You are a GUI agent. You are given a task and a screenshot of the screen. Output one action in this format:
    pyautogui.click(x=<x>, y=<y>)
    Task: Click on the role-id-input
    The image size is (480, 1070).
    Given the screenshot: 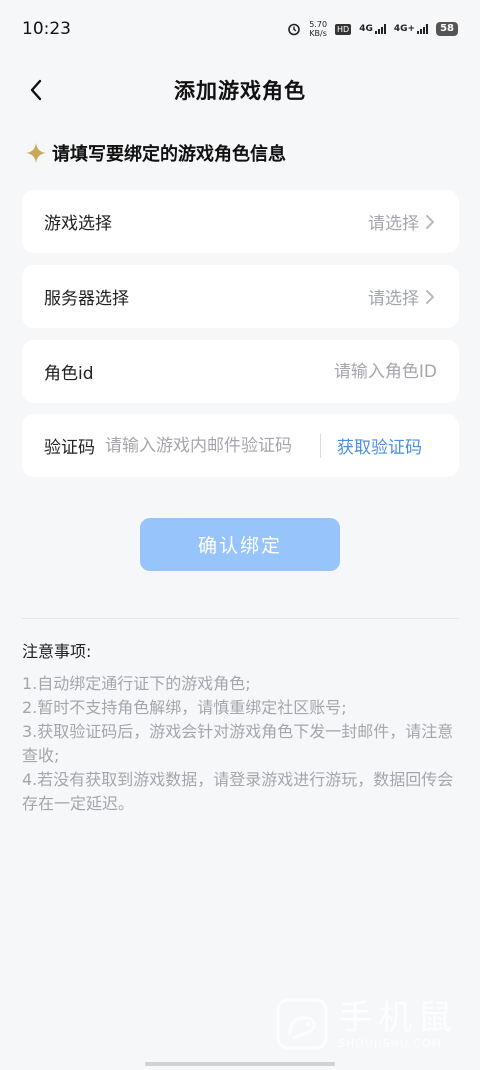 What is the action you would take?
    pyautogui.click(x=337, y=371)
    